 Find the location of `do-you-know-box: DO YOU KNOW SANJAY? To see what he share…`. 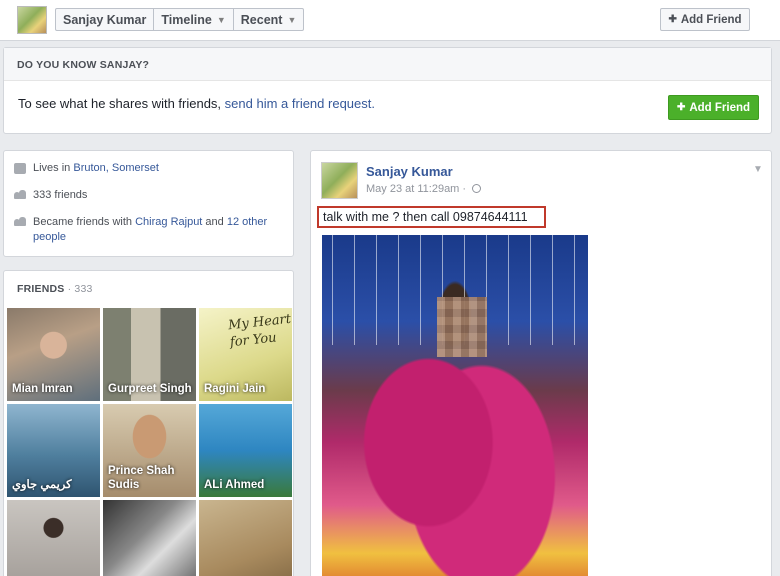

do-you-know-box: DO YOU KNOW SANJAY? To see what he share… is located at coordinates (387, 90).